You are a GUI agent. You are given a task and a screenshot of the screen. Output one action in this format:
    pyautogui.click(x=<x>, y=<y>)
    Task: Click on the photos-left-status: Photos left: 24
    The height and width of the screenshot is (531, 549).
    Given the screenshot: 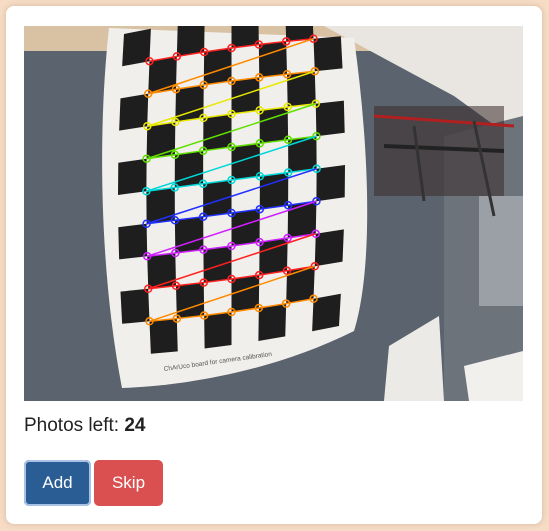 What is the action you would take?
    pyautogui.click(x=84, y=426)
    